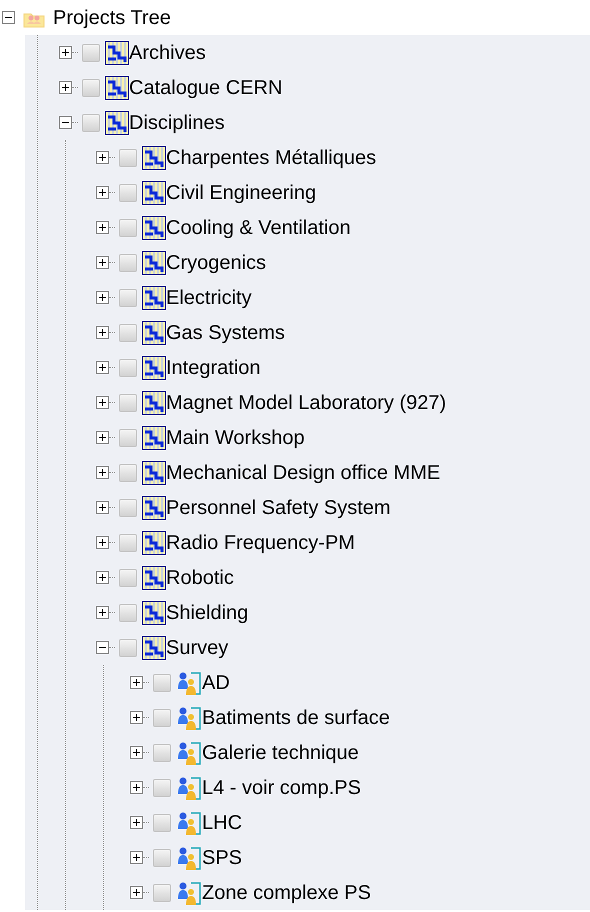 The image size is (590, 912). Describe the element at coordinates (286, 892) in the screenshot. I see `tree-item: Zone complexe PS` at that location.